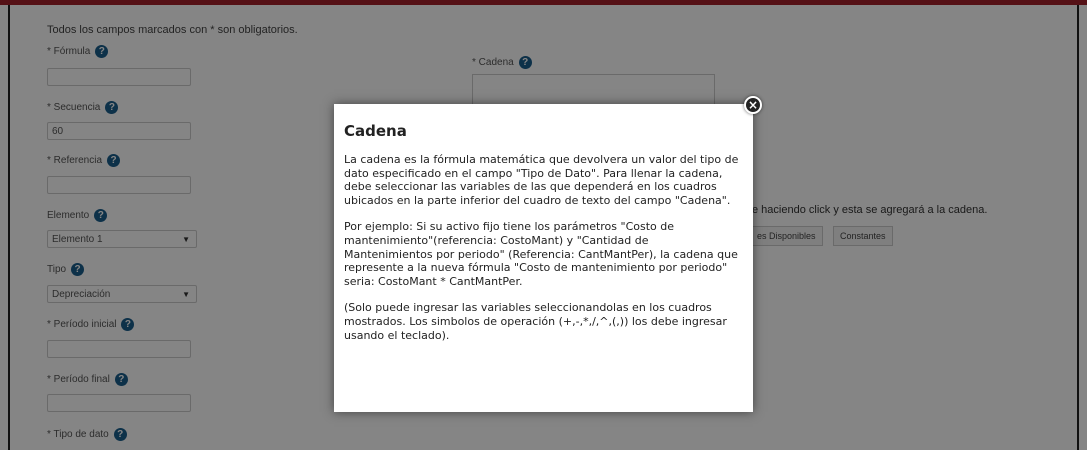 The width and height of the screenshot is (1087, 450). I want to click on modal-title: Cadena, so click(375, 131).